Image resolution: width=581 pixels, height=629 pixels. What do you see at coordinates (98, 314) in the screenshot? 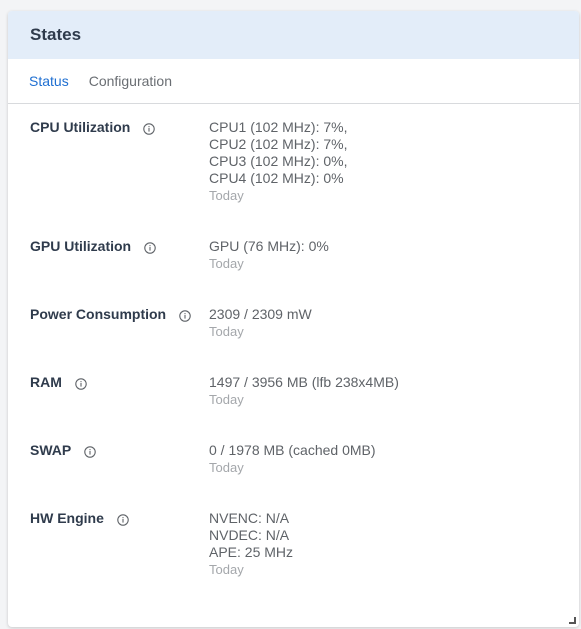
I see `state-label: Power Consumption` at bounding box center [98, 314].